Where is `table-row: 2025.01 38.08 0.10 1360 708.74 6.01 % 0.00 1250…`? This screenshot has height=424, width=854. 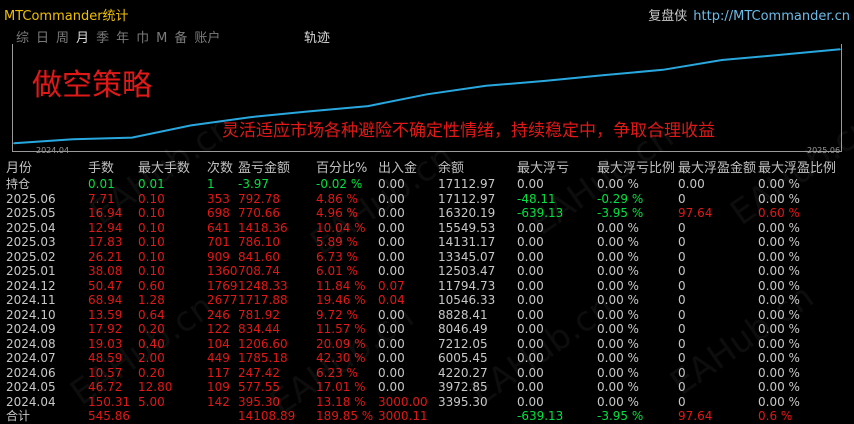 table-row: 2025.01 38.08 0.10 1360 708.74 6.01 % 0.00 1250… is located at coordinates (427, 271).